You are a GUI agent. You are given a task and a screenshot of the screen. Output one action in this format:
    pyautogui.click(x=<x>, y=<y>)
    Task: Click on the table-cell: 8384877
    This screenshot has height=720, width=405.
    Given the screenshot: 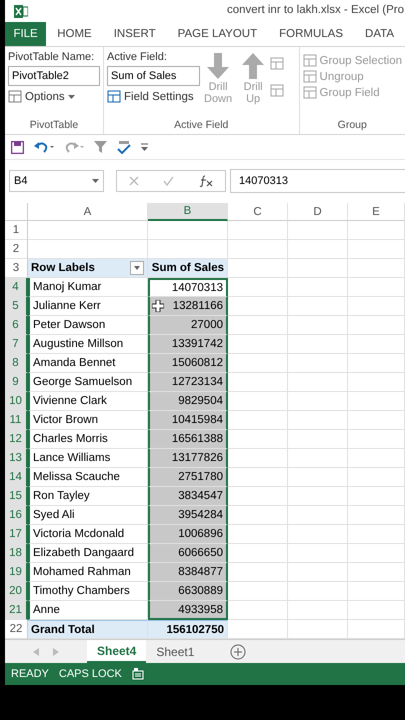 What is the action you would take?
    pyautogui.click(x=188, y=572)
    